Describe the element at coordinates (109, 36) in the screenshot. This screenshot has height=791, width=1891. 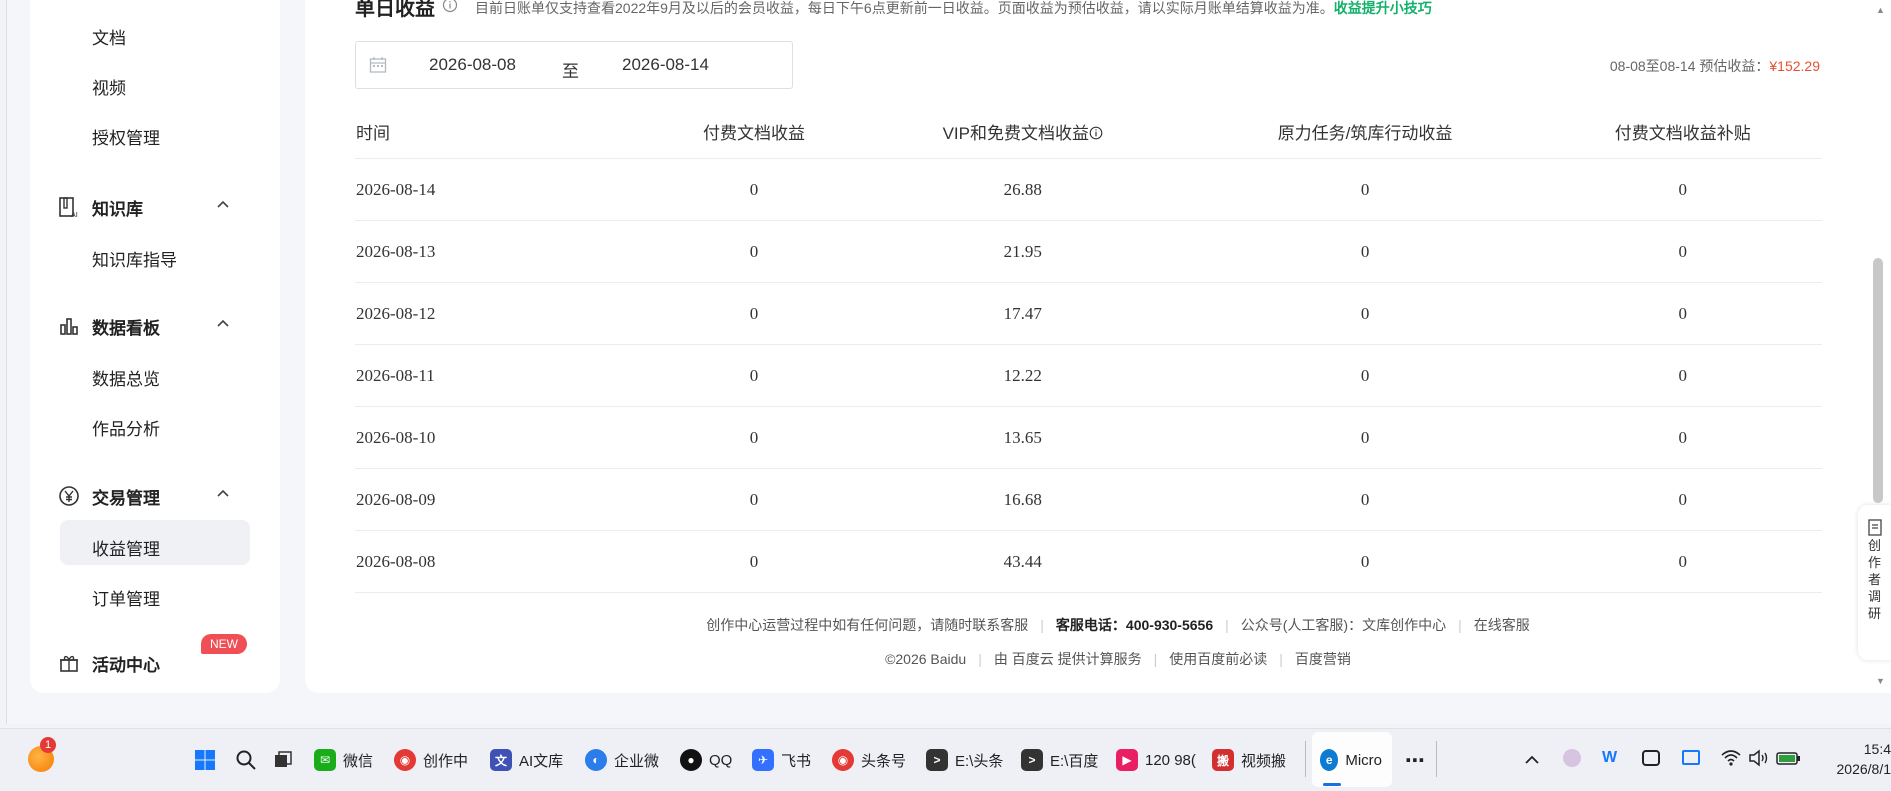
I see `sidebar-item-docs: 文档` at that location.